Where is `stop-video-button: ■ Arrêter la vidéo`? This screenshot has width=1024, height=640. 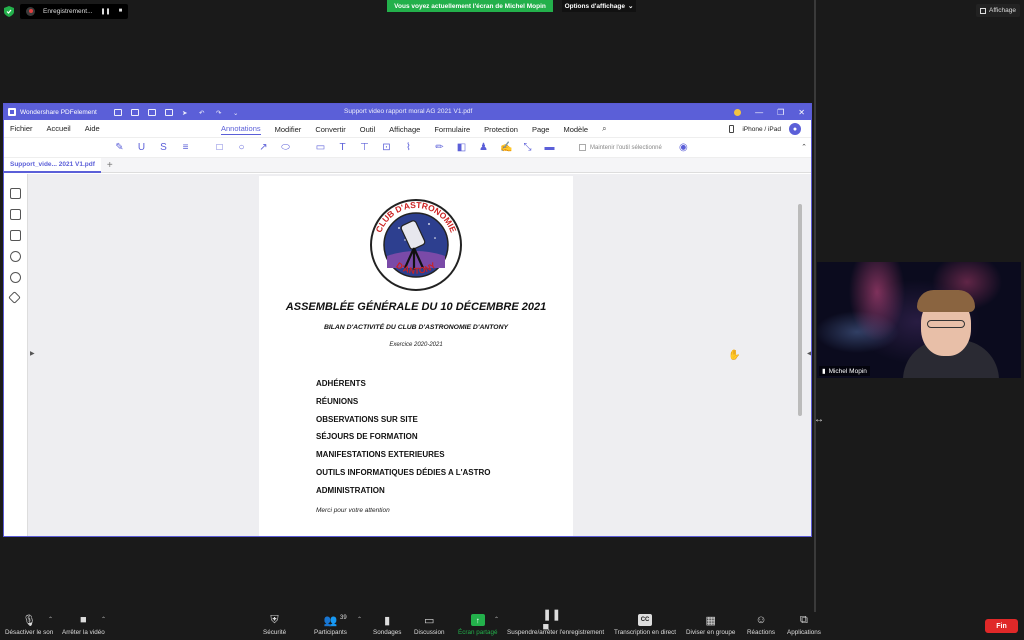
stop-video-button: ■ Arrêter la vidéo is located at coordinates (83, 625).